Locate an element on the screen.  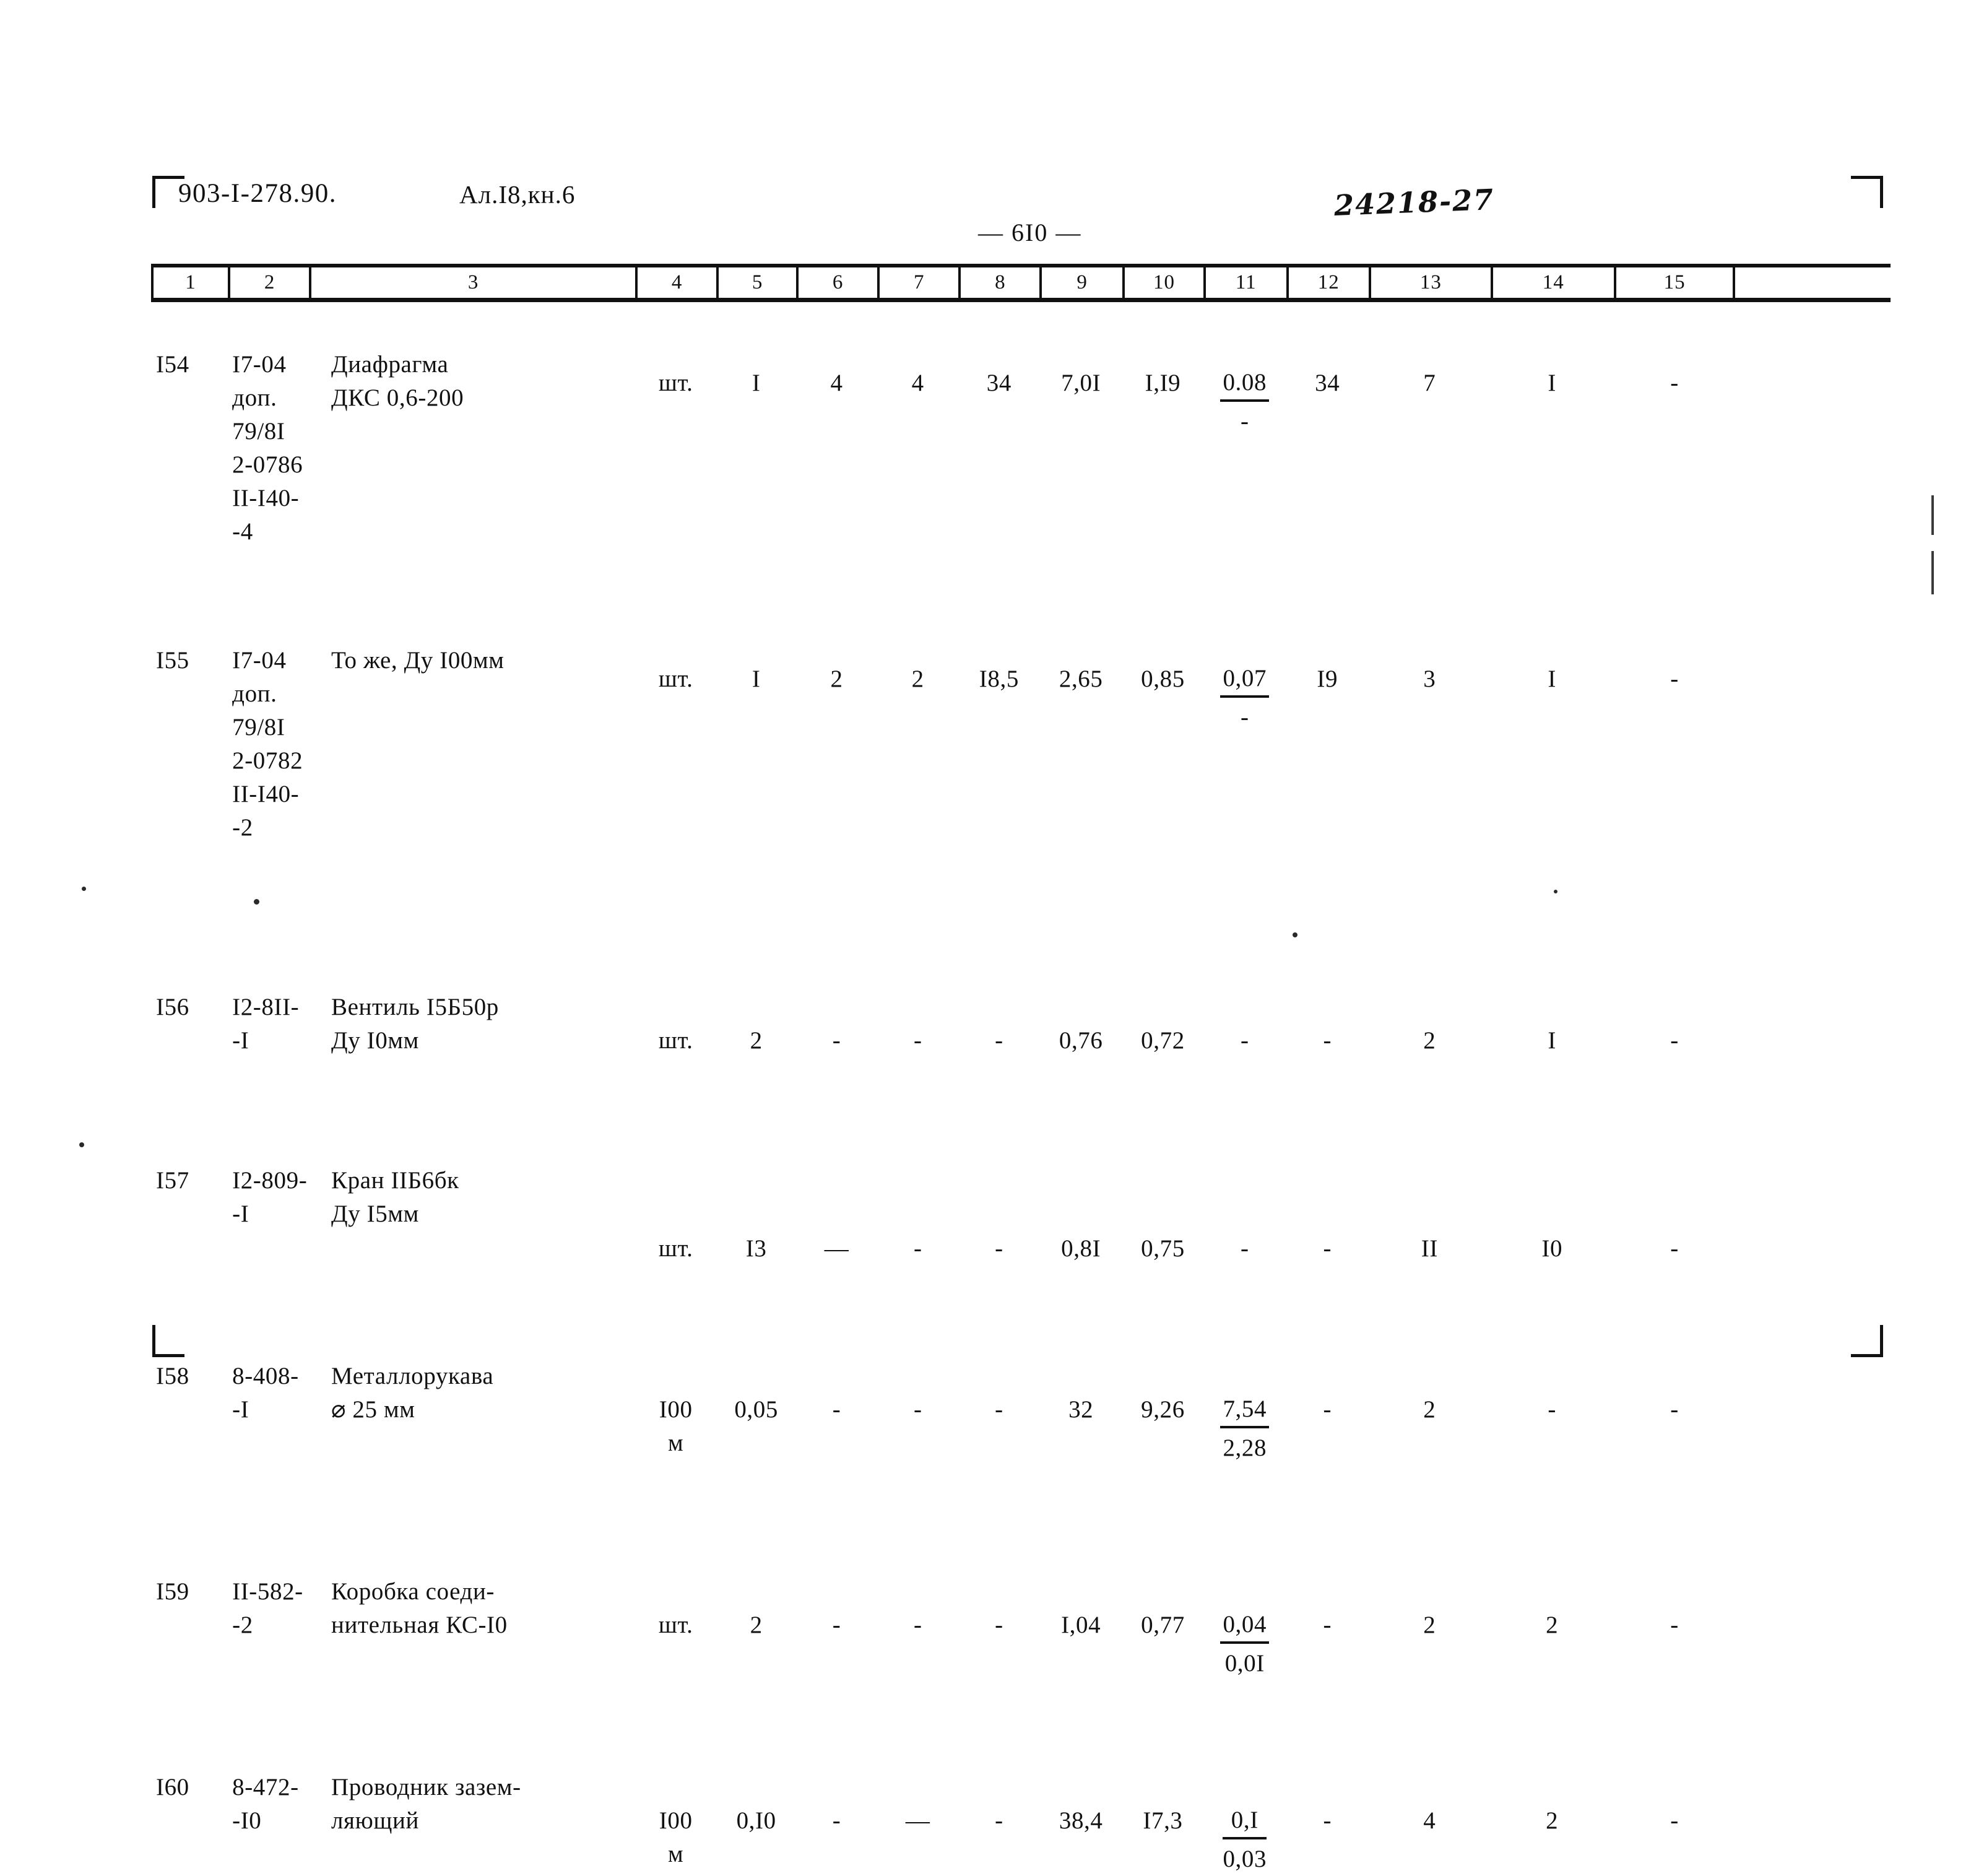
cell-col-9: 32 is located at coordinates (1081, 1409).